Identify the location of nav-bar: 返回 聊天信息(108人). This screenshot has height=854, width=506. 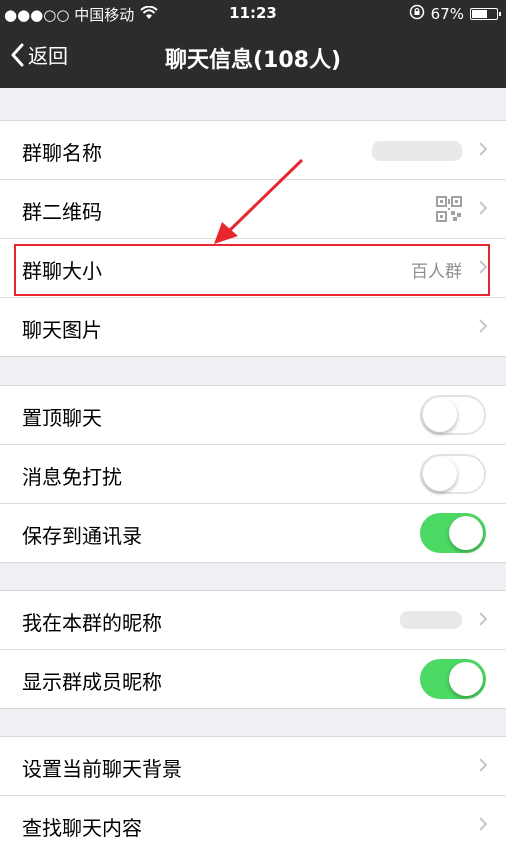
(253, 58).